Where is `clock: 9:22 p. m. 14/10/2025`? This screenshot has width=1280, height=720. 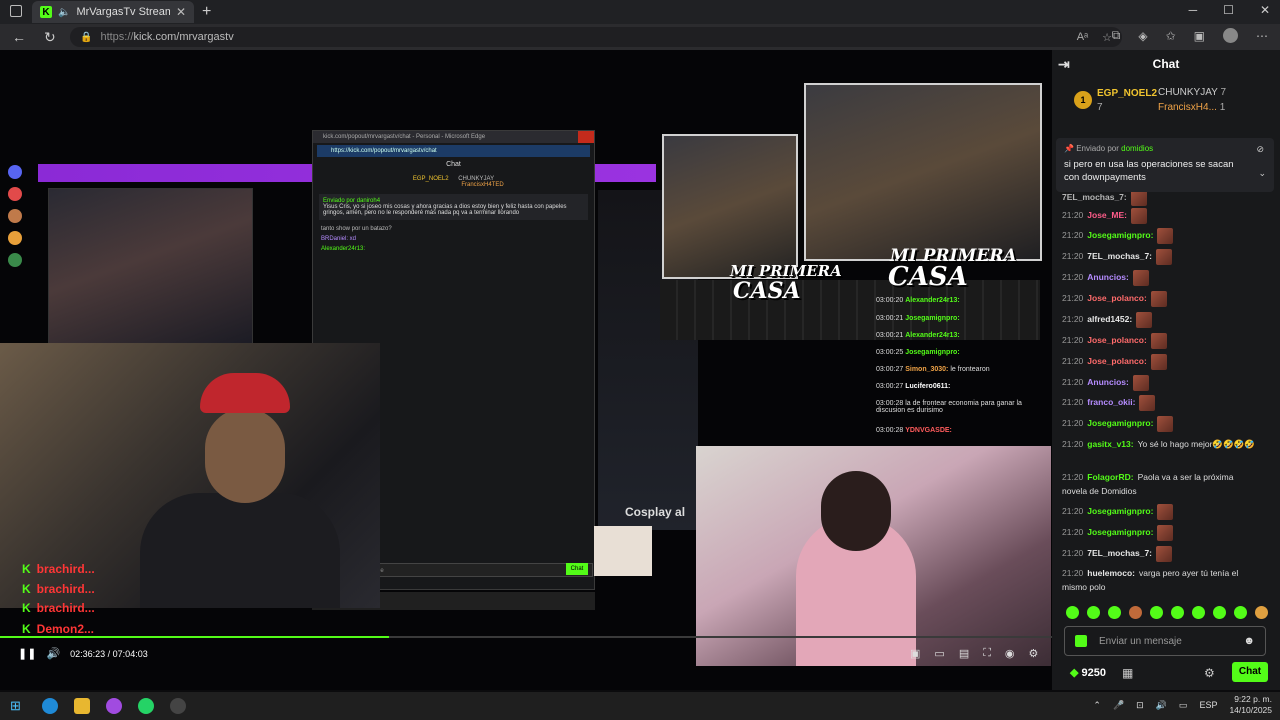 clock: 9:22 p. m. 14/10/2025 is located at coordinates (1250, 705).